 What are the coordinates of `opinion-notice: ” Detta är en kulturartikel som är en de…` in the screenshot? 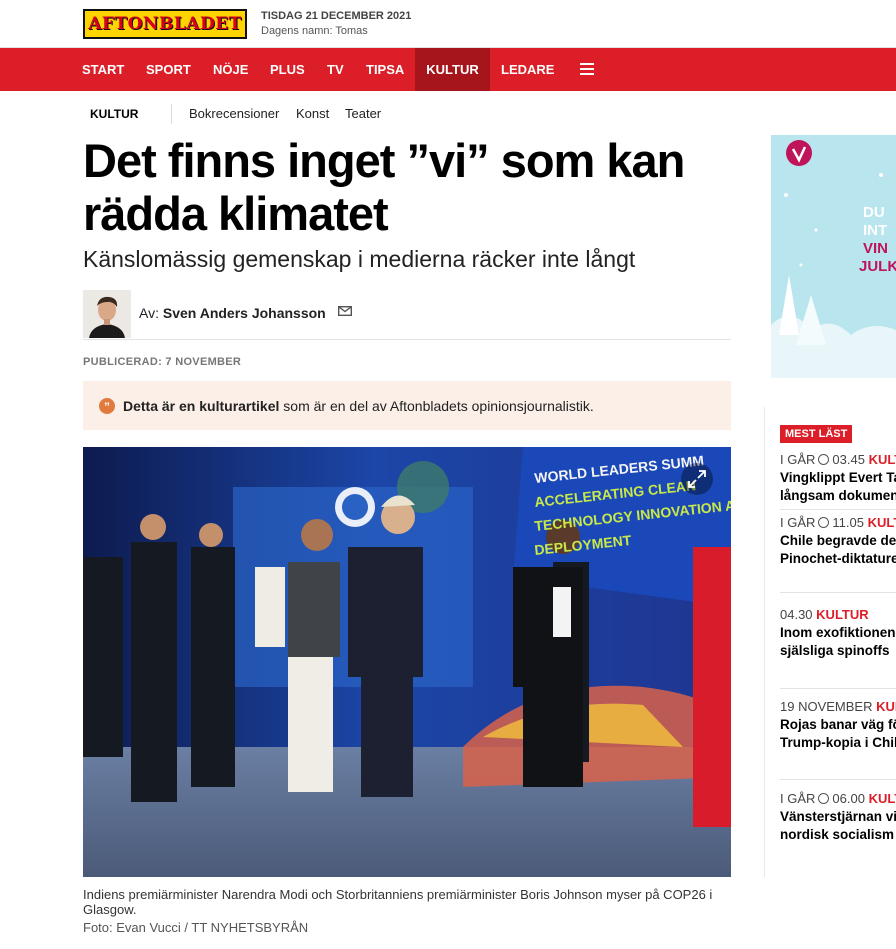 It's located at (407, 405).